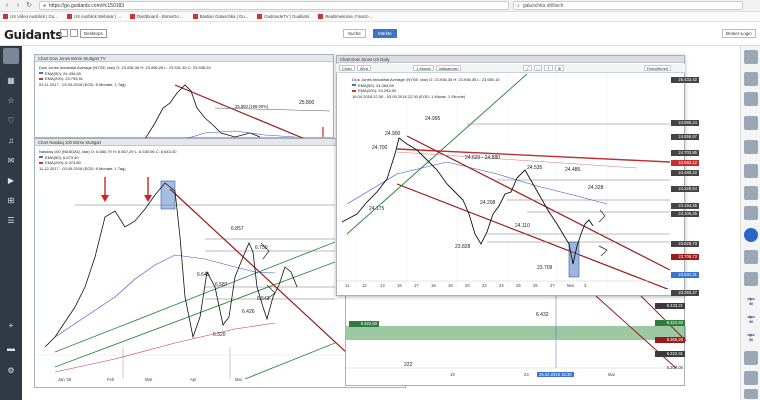  I want to click on x-label: Feb, so click(111, 379).